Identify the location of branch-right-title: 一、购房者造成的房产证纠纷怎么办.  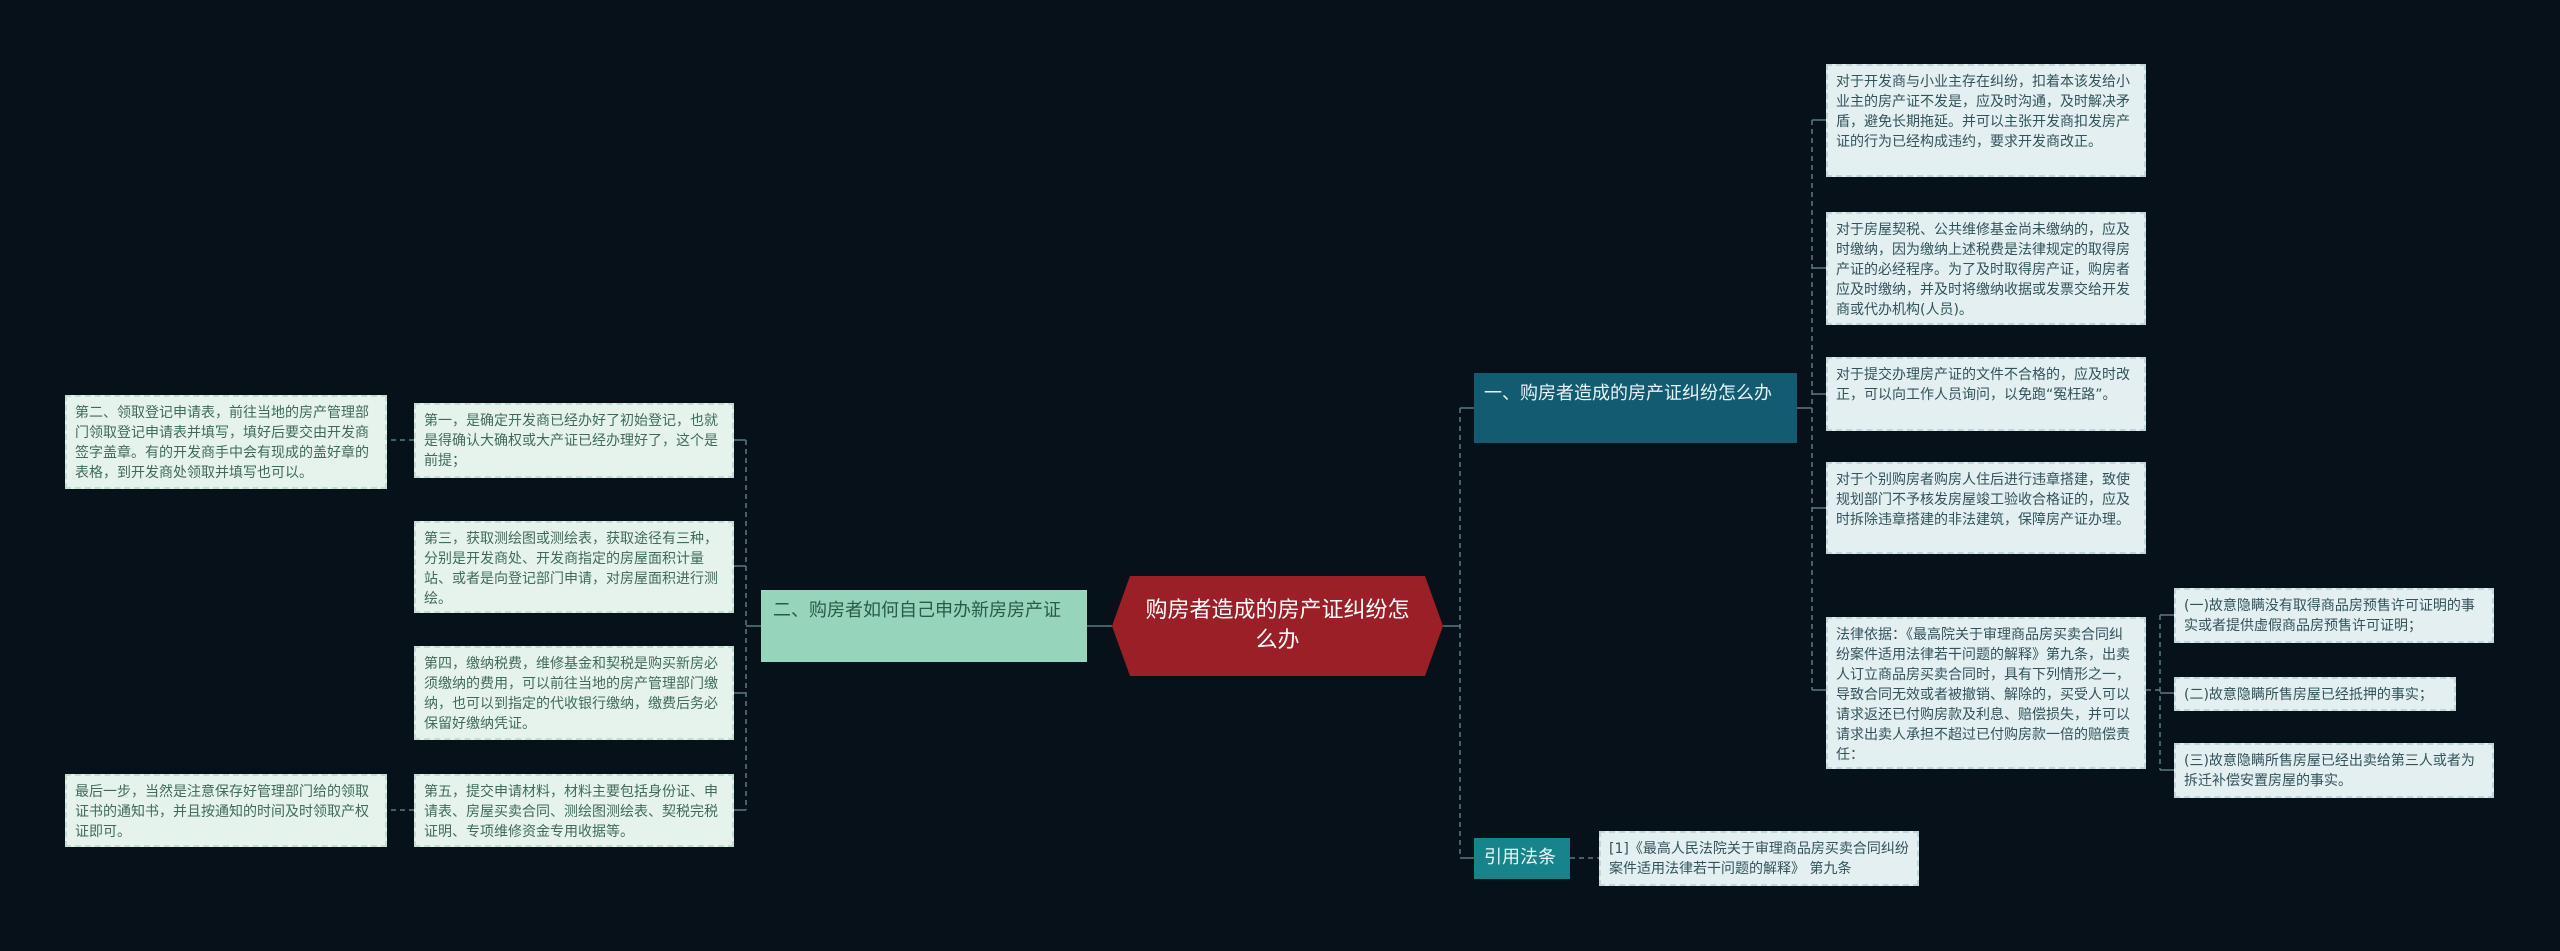
(1635, 408).